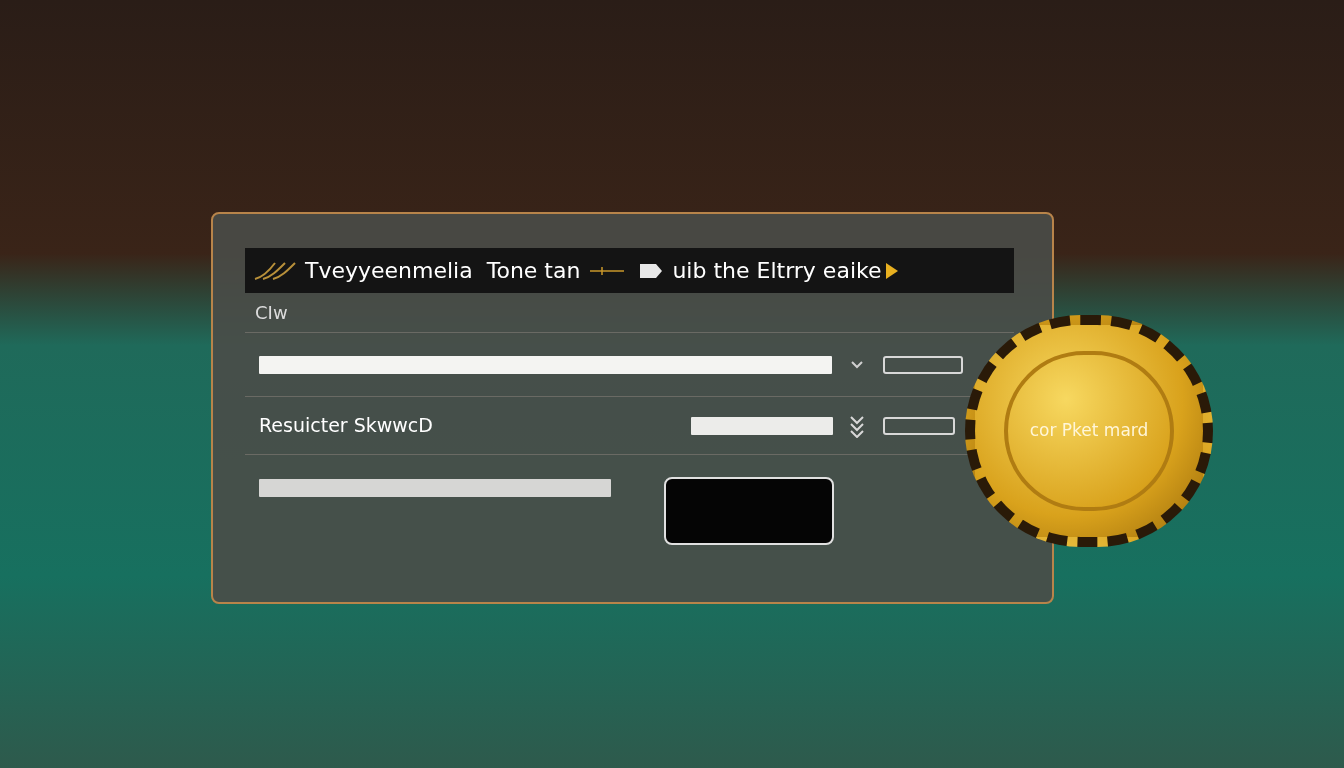 Image resolution: width=1344 pixels, height=768 pixels. Describe the element at coordinates (777, 270) in the screenshot. I see `header-link: uib the Eltrry eaike` at that location.